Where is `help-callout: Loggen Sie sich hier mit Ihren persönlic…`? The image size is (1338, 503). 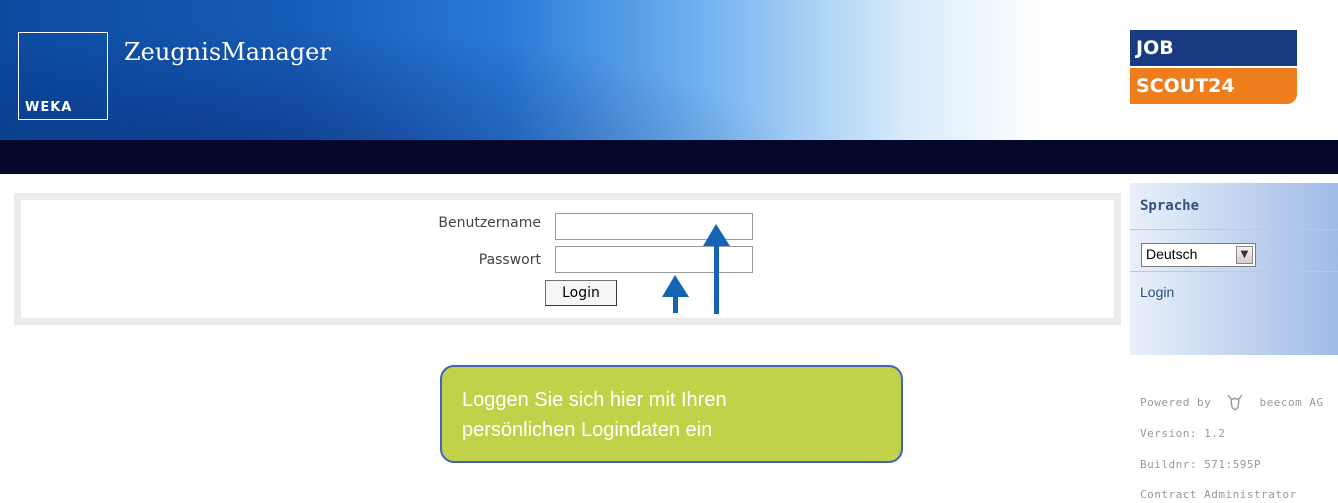
help-callout: Loggen Sie sich hier mit Ihren persönlic… is located at coordinates (671, 414).